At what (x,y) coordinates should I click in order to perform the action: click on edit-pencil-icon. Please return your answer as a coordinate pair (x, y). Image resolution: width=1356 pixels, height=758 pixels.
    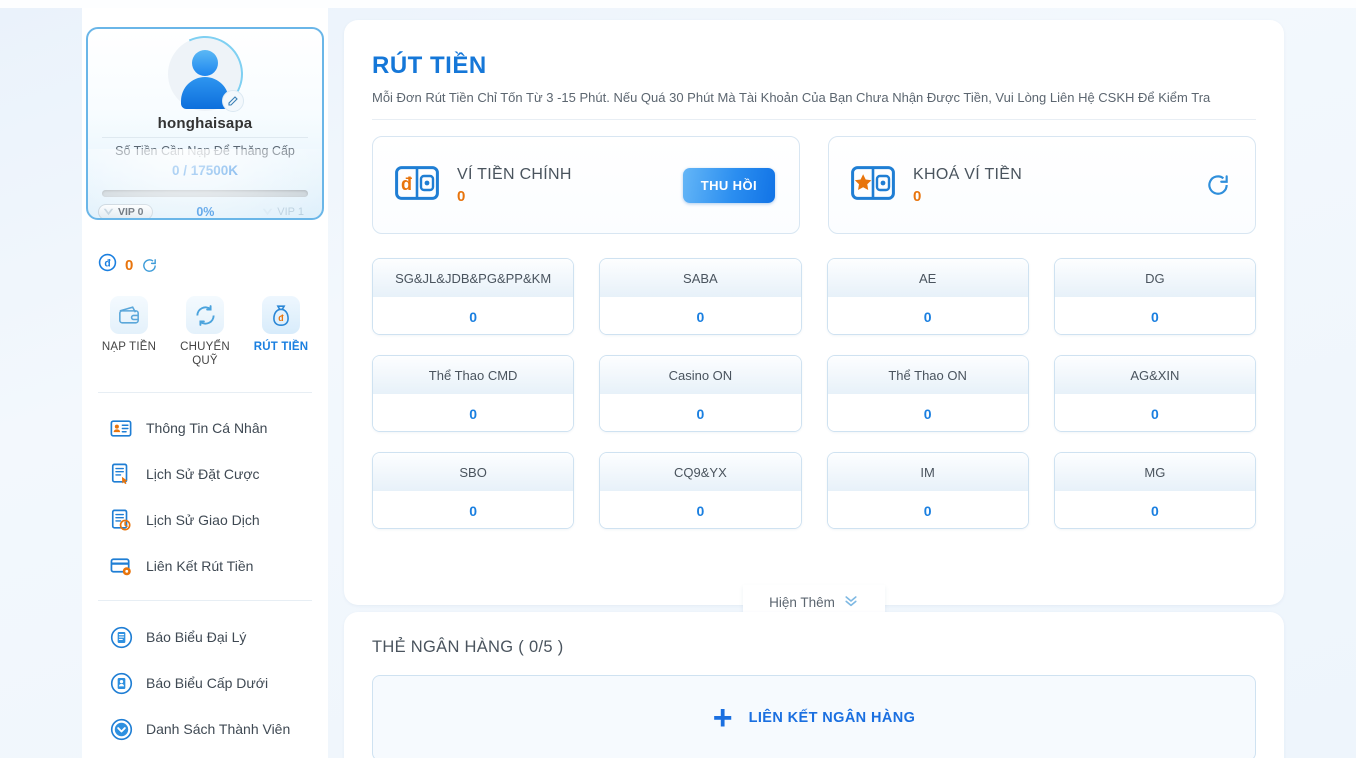
    Looking at the image, I should click on (233, 101).